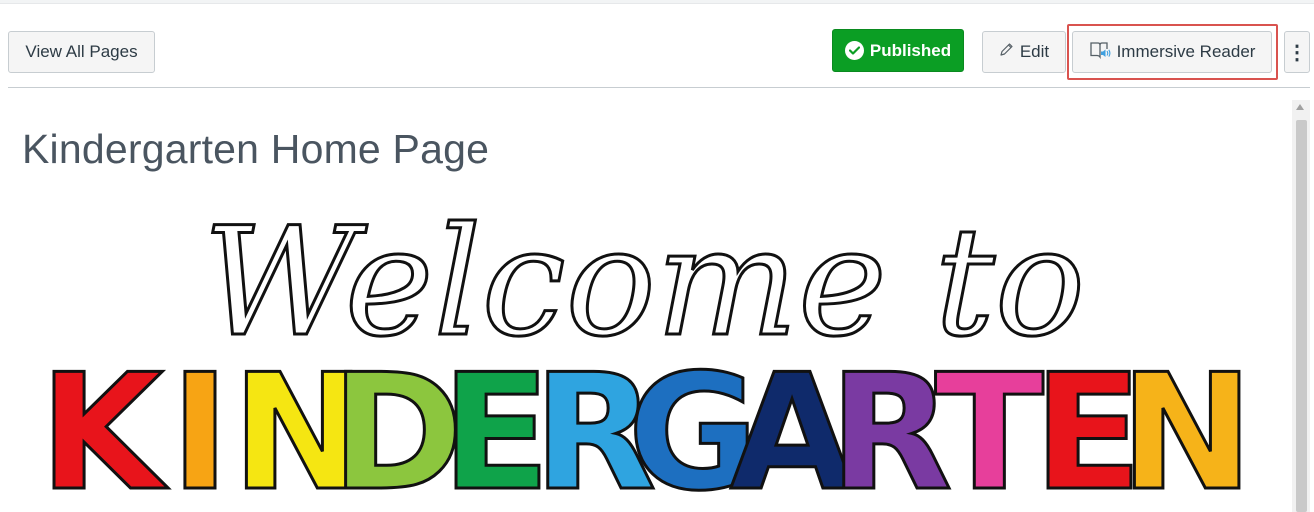 This screenshot has height=512, width=1314. Describe the element at coordinates (1006, 52) in the screenshot. I see `pencil-icon` at that location.